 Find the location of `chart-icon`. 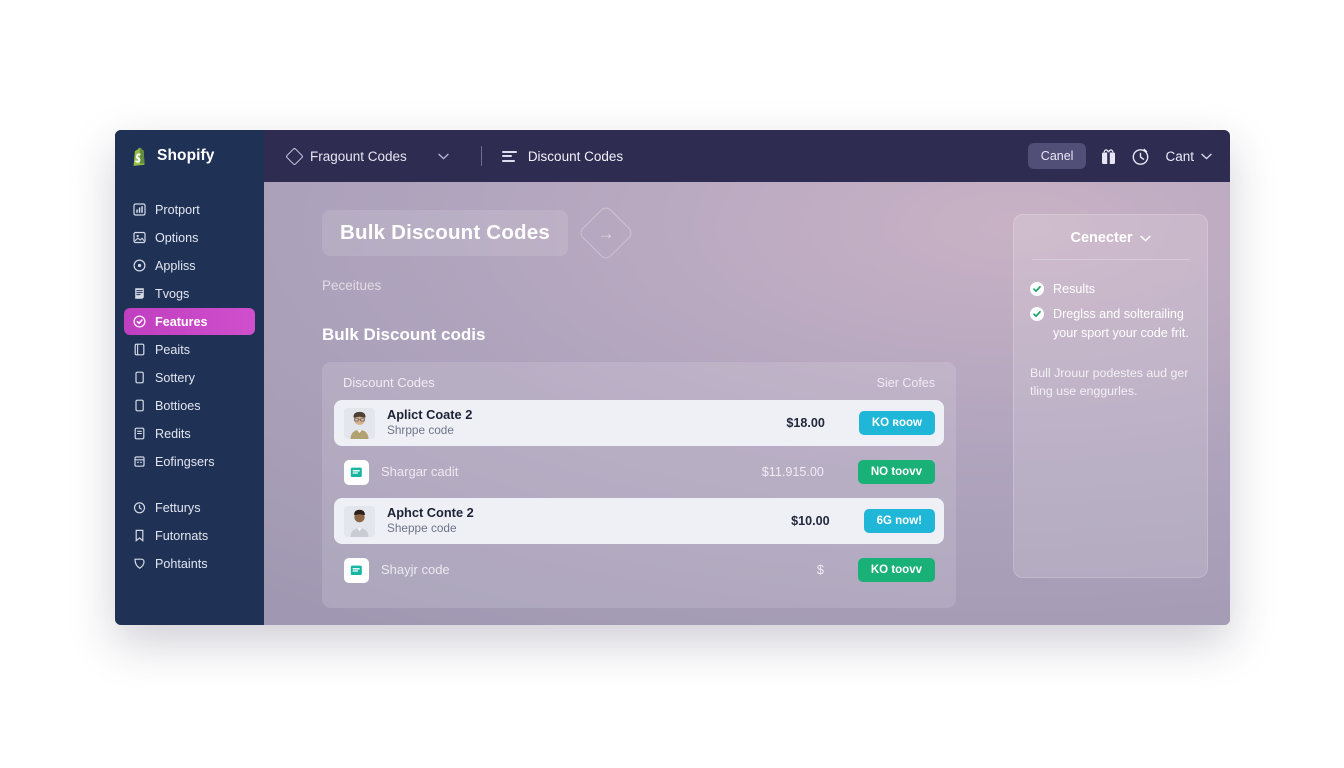

chart-icon is located at coordinates (139, 209).